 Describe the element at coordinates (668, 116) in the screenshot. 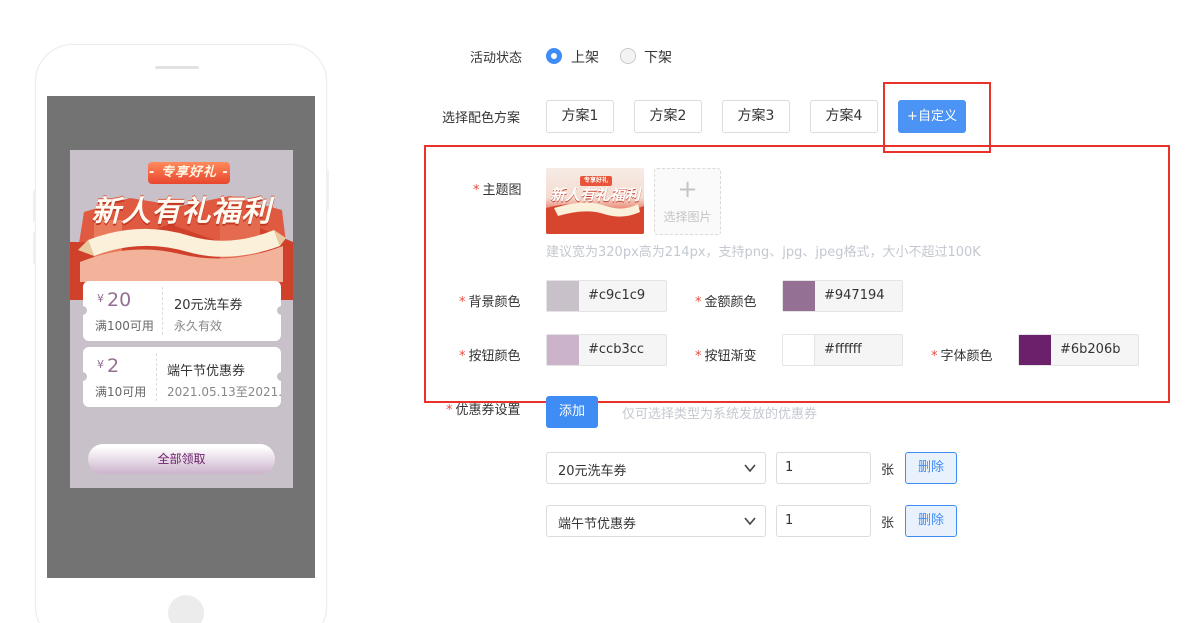

I see `scheme-2-button: 方案2` at that location.